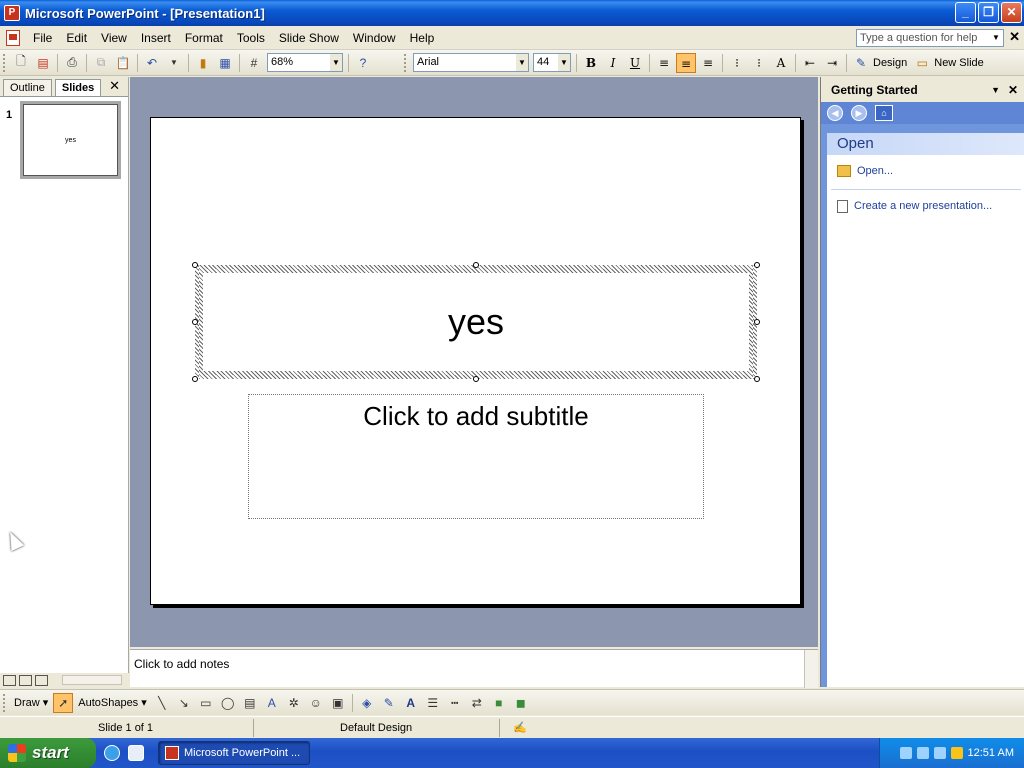 This screenshot has width=1024, height=768. I want to click on menu-format: Format, so click(204, 38).